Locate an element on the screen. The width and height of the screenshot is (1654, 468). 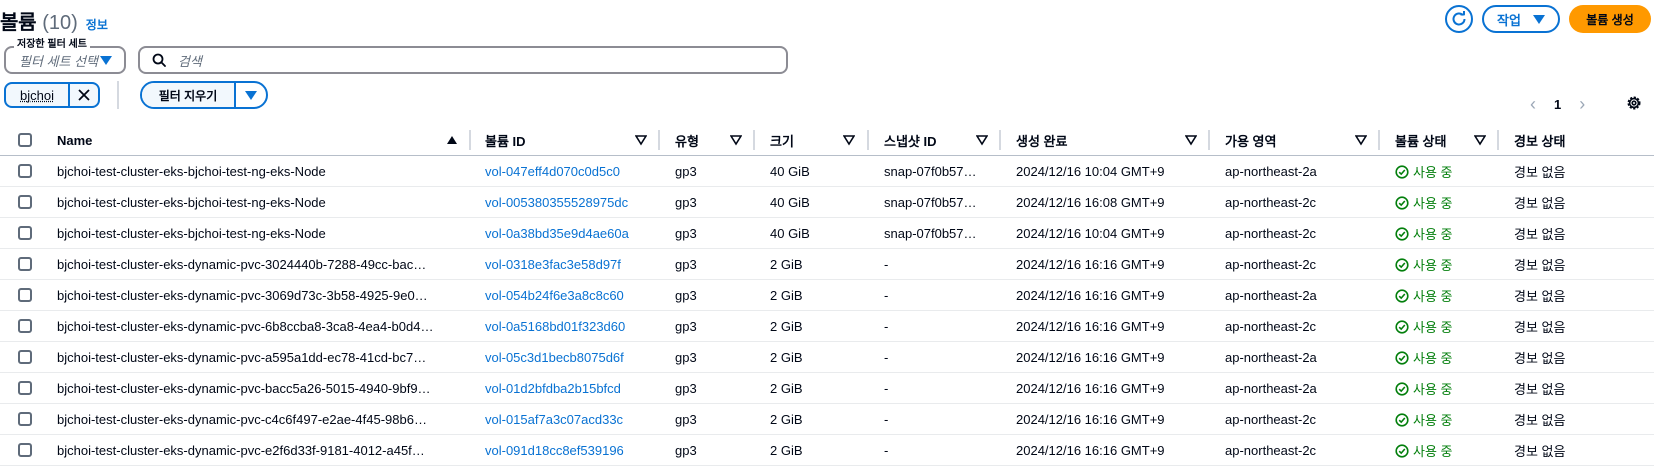
cell-volume-id: vol-091d18cc8ef539196 is located at coordinates (567, 450).